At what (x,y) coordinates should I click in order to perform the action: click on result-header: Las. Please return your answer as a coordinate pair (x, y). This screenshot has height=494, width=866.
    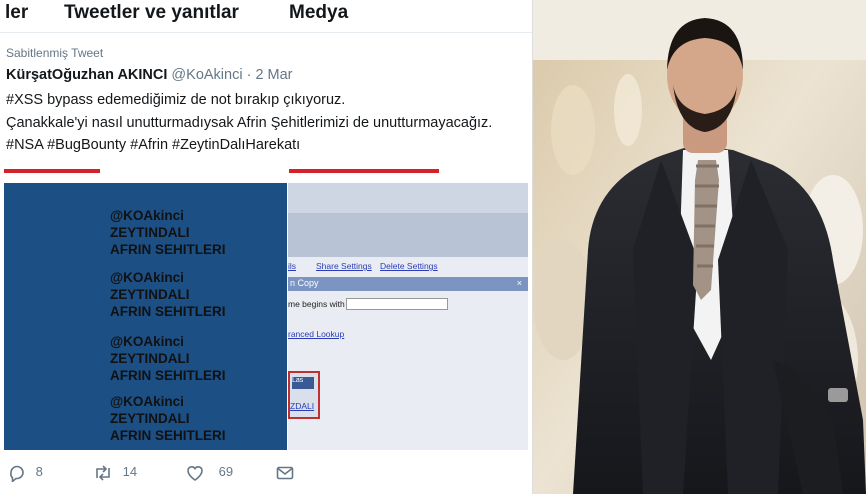
    Looking at the image, I should click on (303, 383).